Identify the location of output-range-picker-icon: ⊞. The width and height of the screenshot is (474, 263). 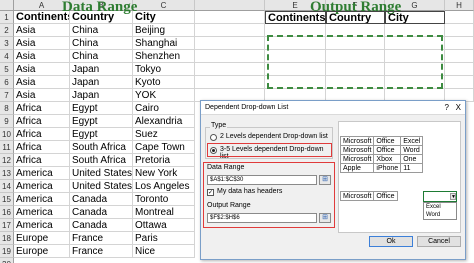
(325, 218).